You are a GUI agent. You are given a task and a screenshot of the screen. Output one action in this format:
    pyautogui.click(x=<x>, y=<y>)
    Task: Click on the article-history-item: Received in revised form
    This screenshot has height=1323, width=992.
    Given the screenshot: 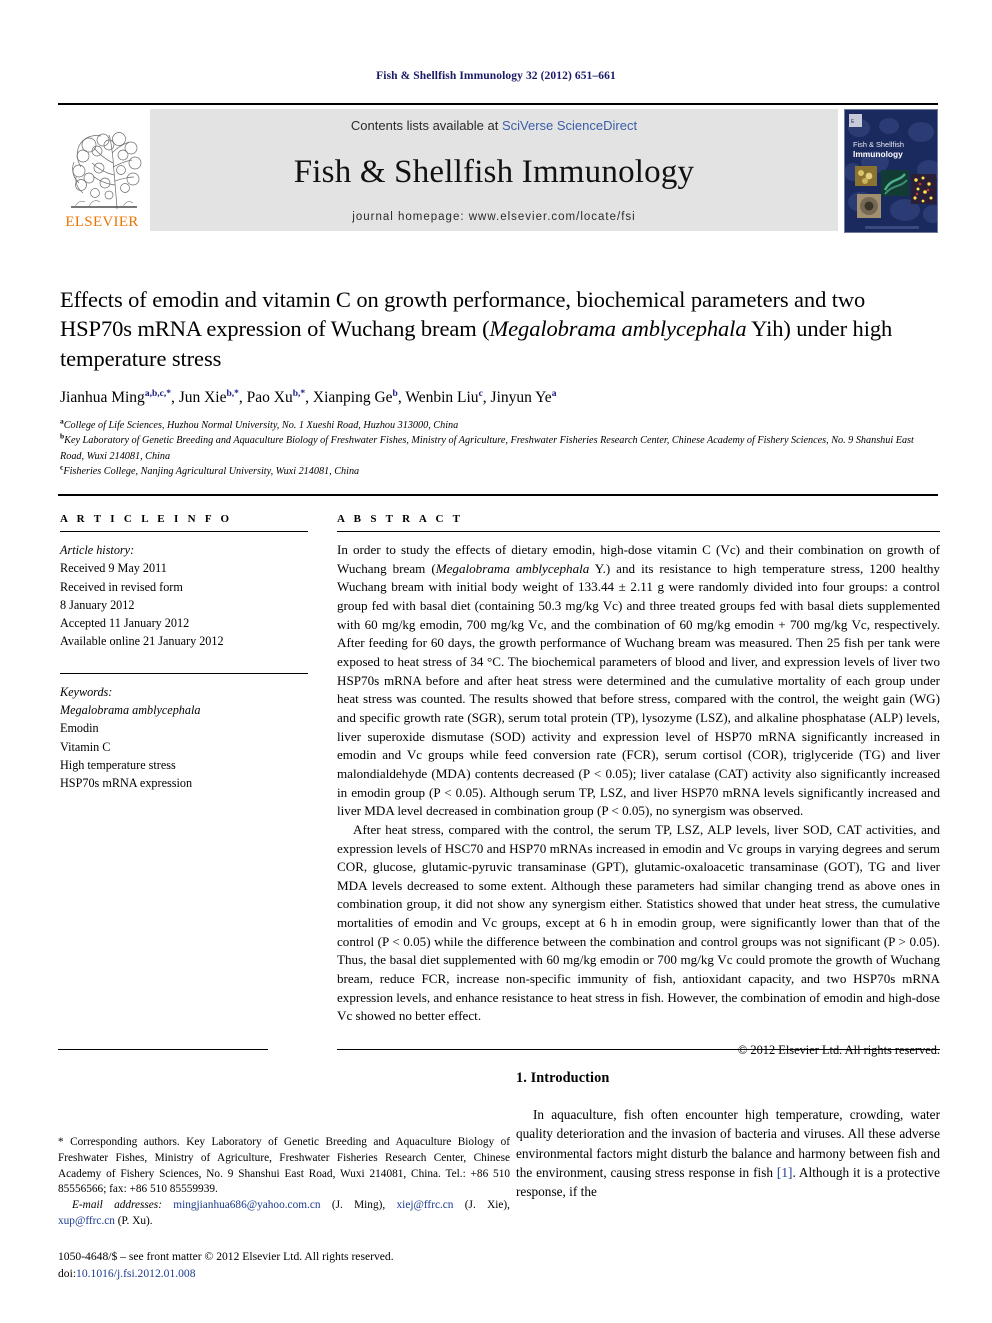 What is the action you would take?
    pyautogui.click(x=121, y=586)
    